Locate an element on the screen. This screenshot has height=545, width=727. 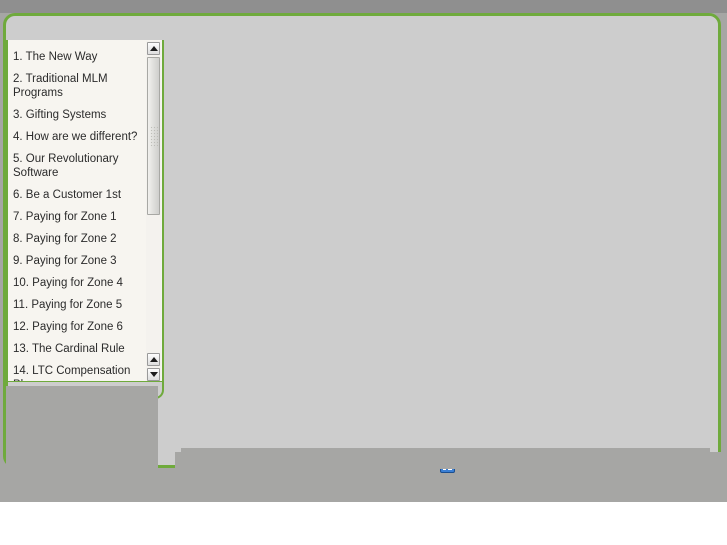
list-item: 11. Paying for Zone 5 is located at coordinates (78, 305).